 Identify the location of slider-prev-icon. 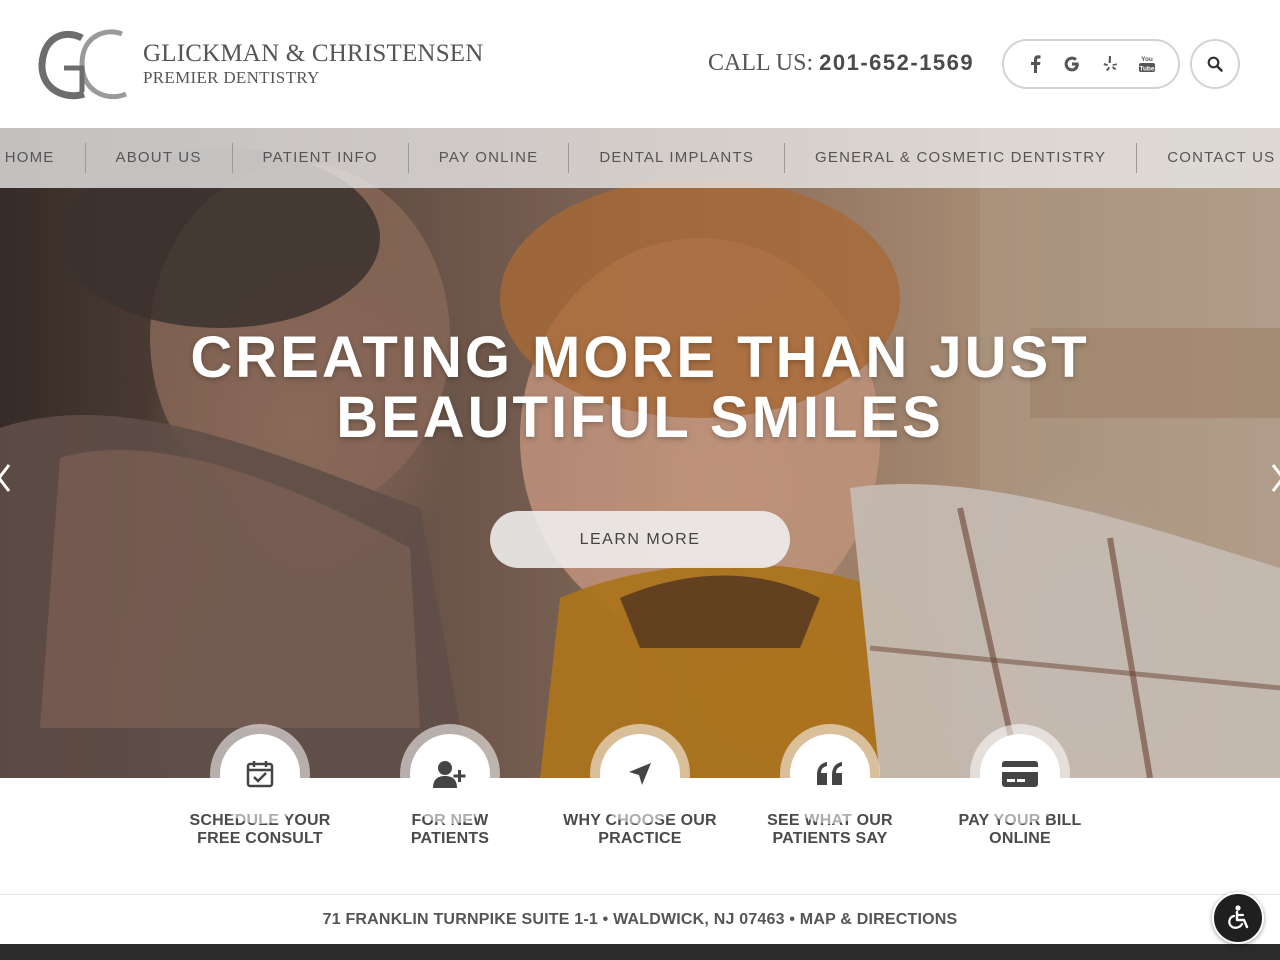
(7, 478).